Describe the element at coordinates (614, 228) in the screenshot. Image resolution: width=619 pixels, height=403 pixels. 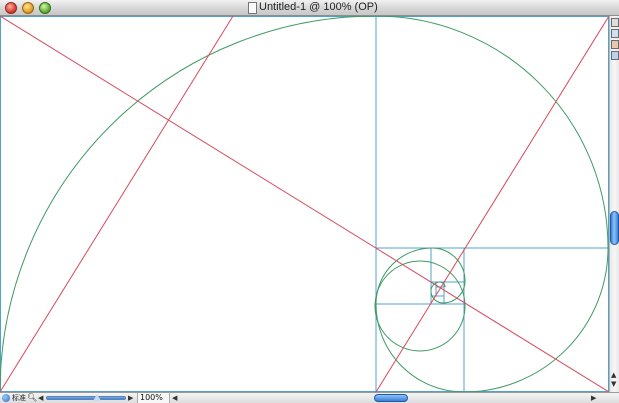
I see `vertical-scroll-thumb` at that location.